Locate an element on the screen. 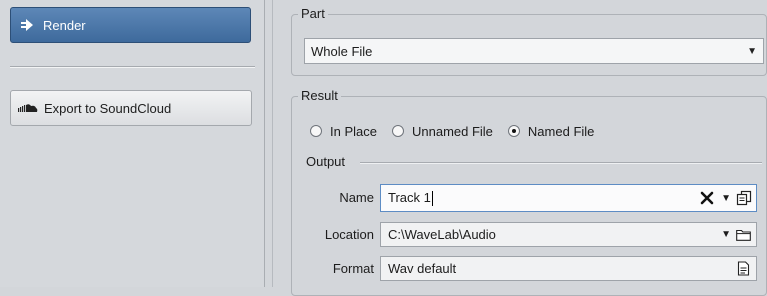 The height and width of the screenshot is (296, 767). radio-in-place: In Place is located at coordinates (343, 131).